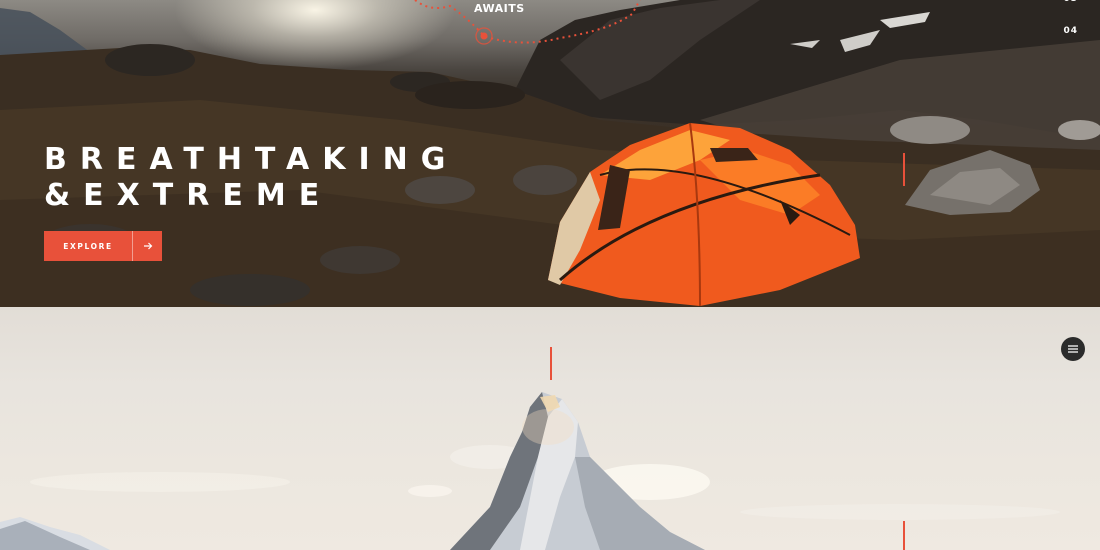  I want to click on hamburger-menu-icon, so click(1073, 349).